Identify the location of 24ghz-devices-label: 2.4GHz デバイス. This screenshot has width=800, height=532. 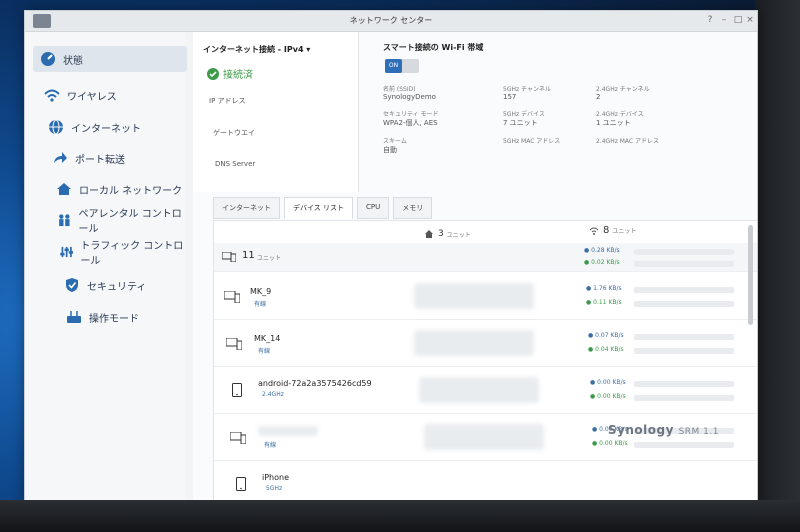
(620, 114).